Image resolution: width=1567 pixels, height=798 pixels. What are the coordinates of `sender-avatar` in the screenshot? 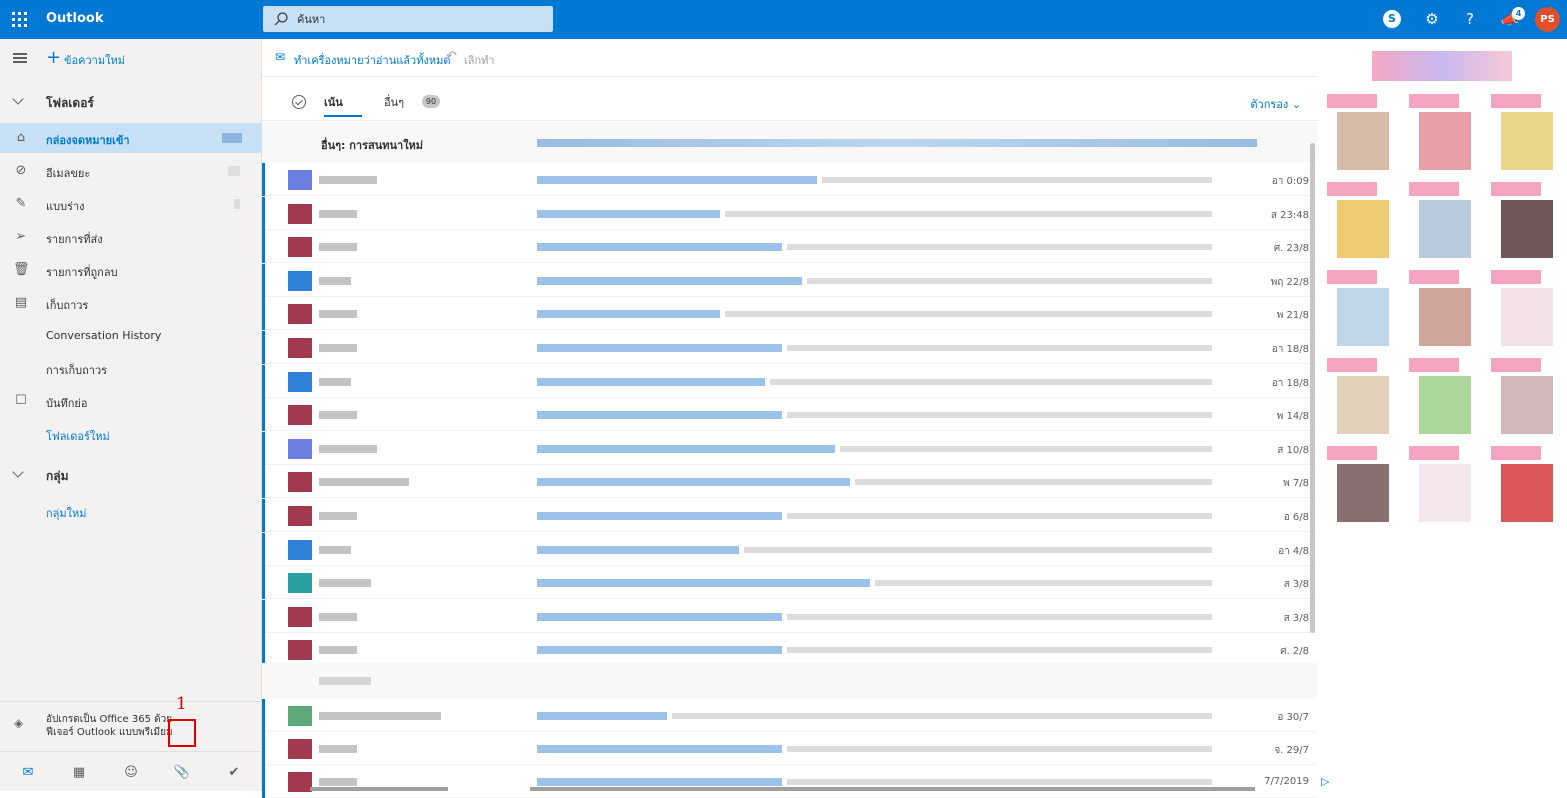 It's located at (300, 549).